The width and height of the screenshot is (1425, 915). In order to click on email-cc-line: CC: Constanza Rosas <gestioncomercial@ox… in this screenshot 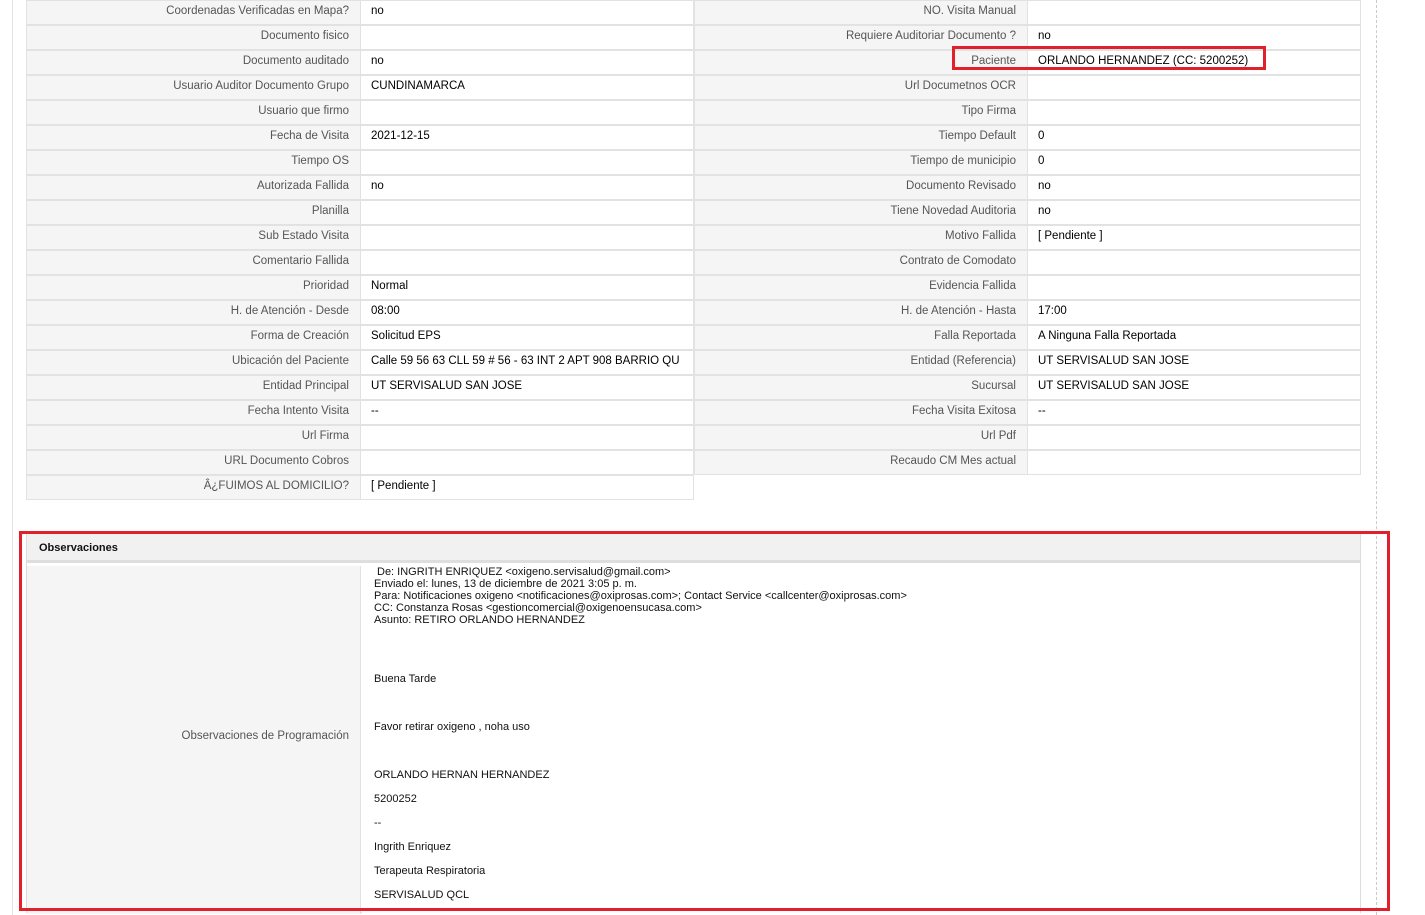, I will do `click(538, 608)`.